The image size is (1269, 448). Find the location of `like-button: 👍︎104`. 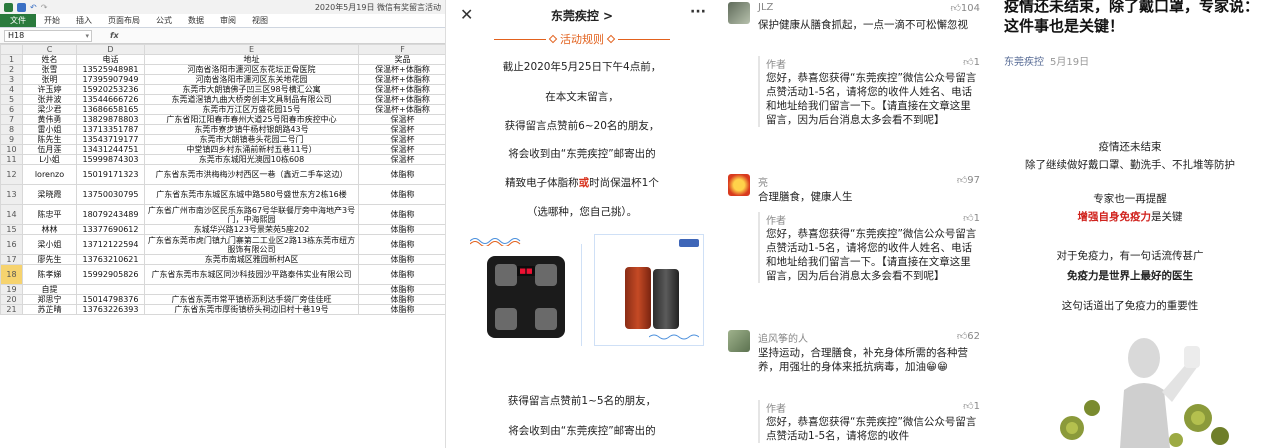

like-button: 👍︎104 is located at coordinates (965, 8).